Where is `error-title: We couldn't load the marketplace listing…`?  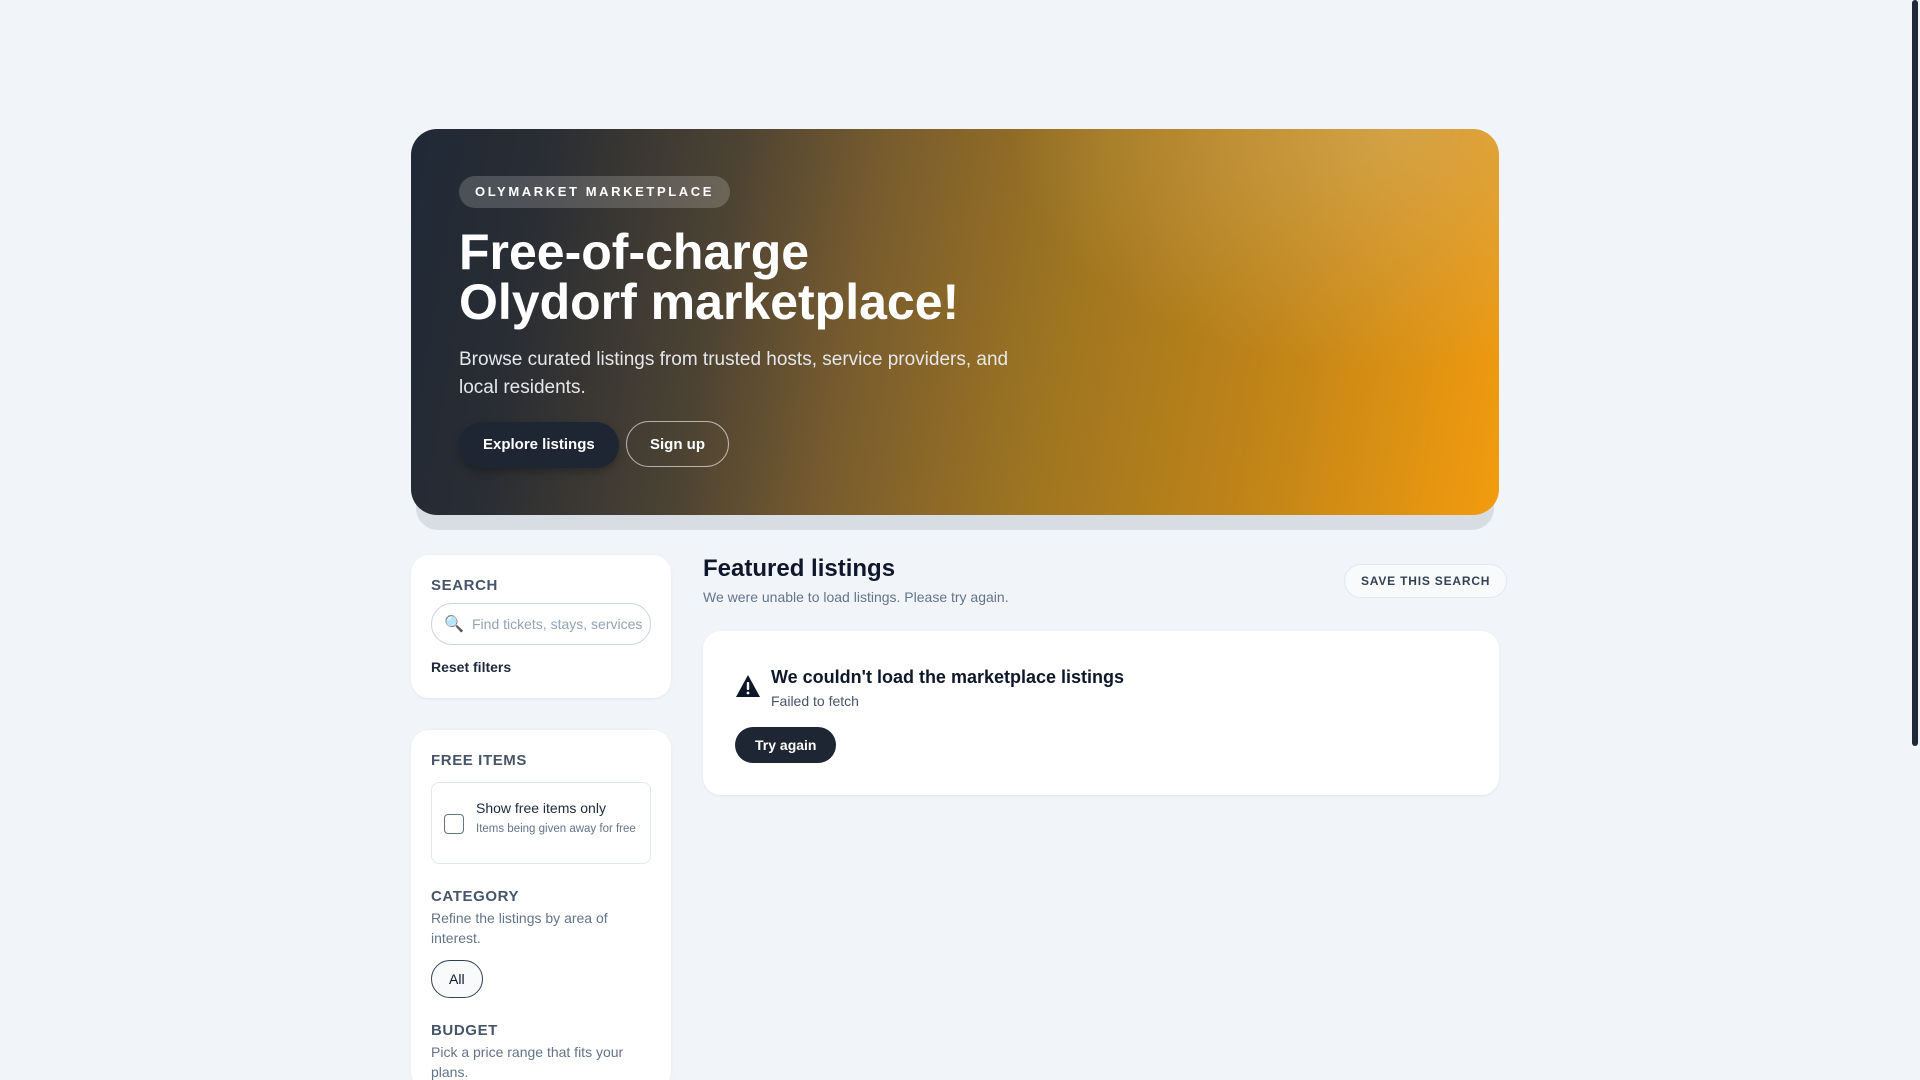 error-title: We couldn't load the marketplace listing… is located at coordinates (948, 677).